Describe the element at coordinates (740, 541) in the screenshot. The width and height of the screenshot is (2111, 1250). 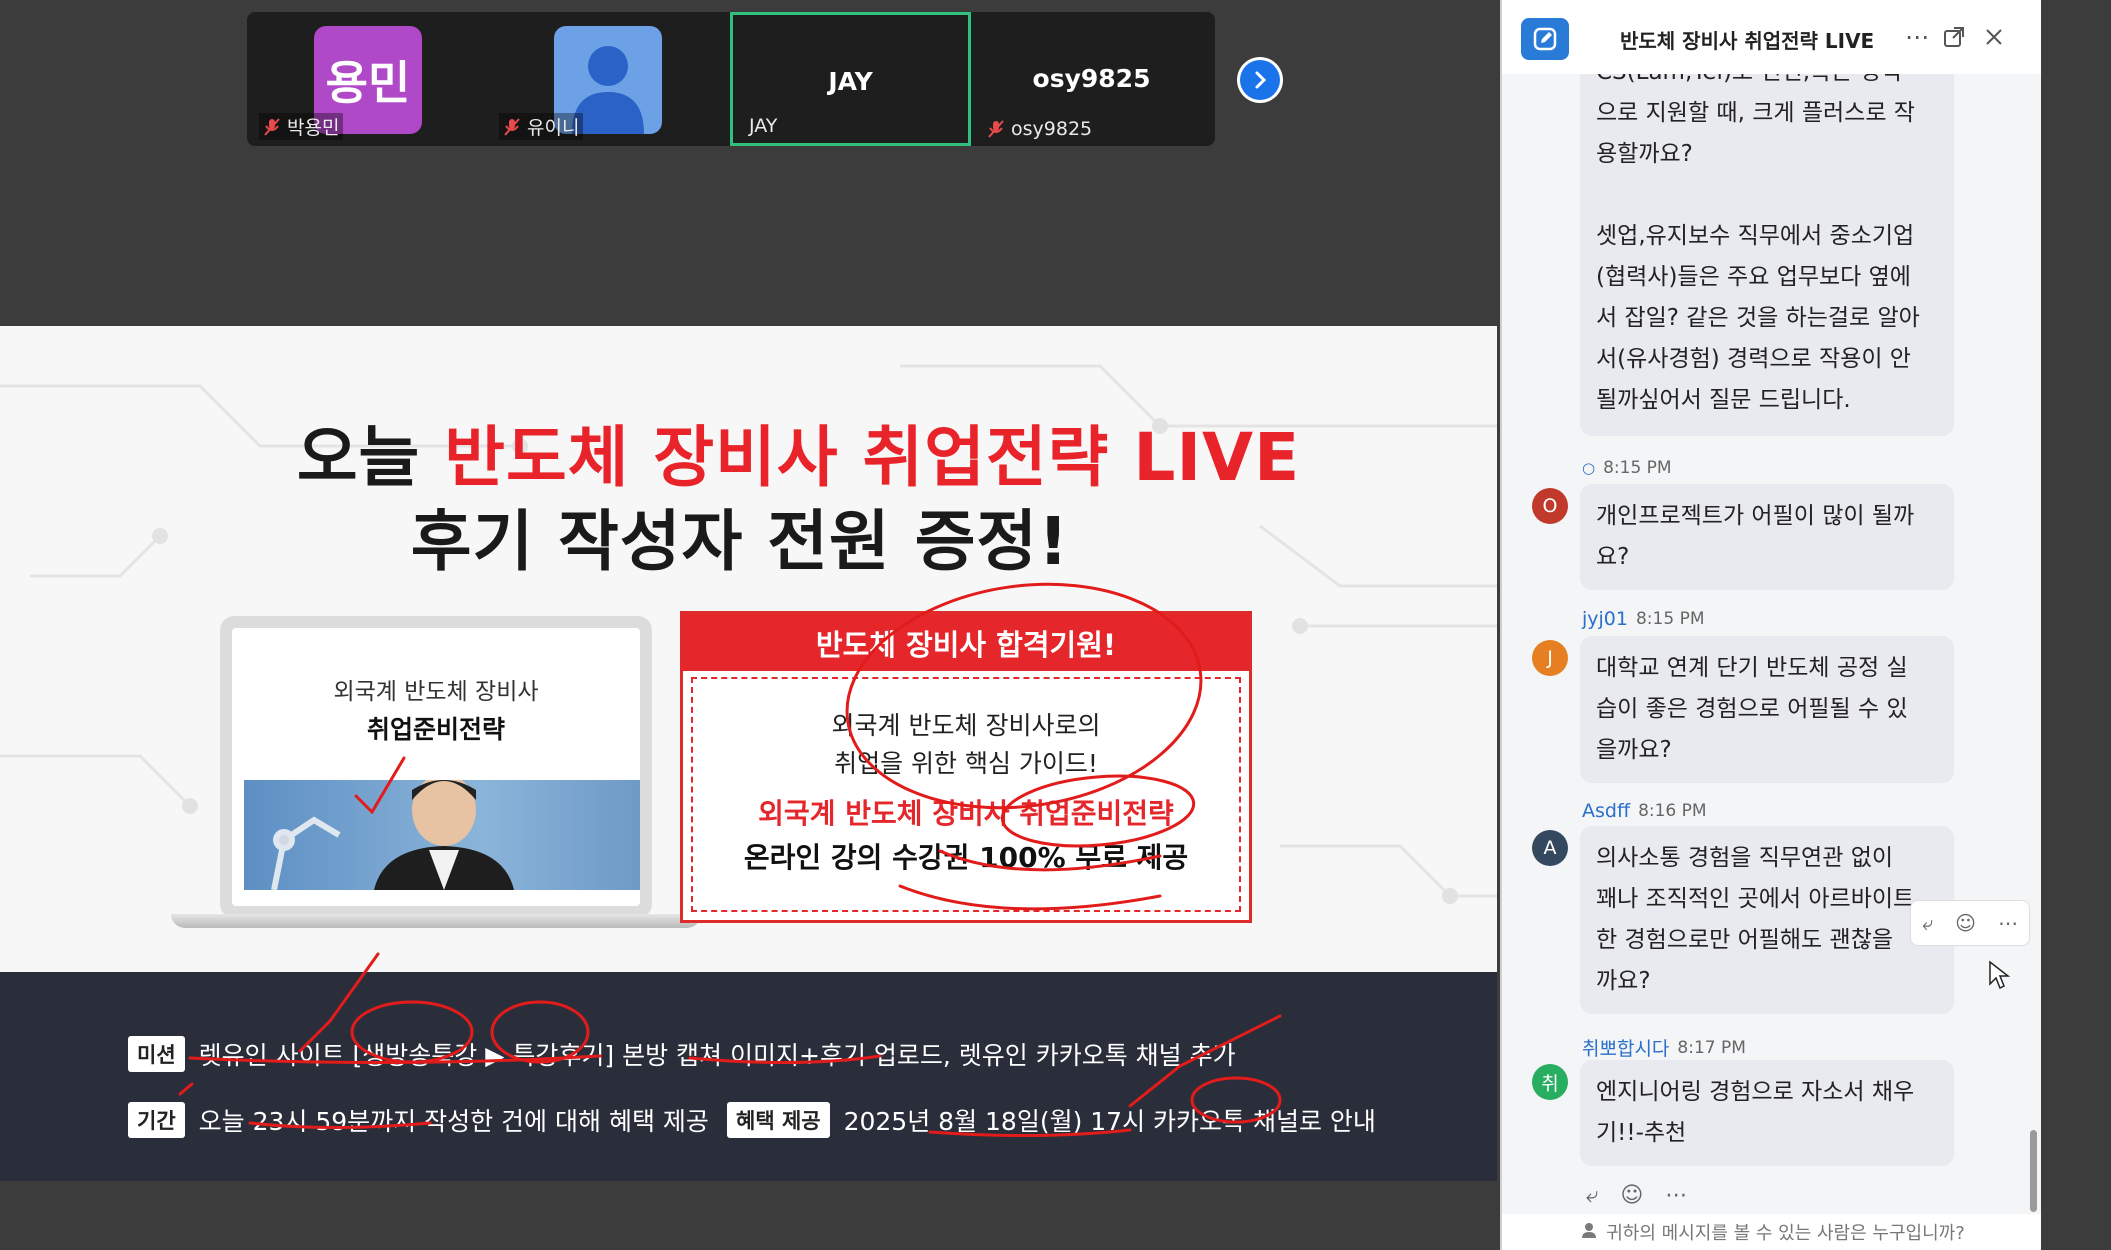
I see `slide-headline-2: 후기 작성자 전원 증정!` at that location.